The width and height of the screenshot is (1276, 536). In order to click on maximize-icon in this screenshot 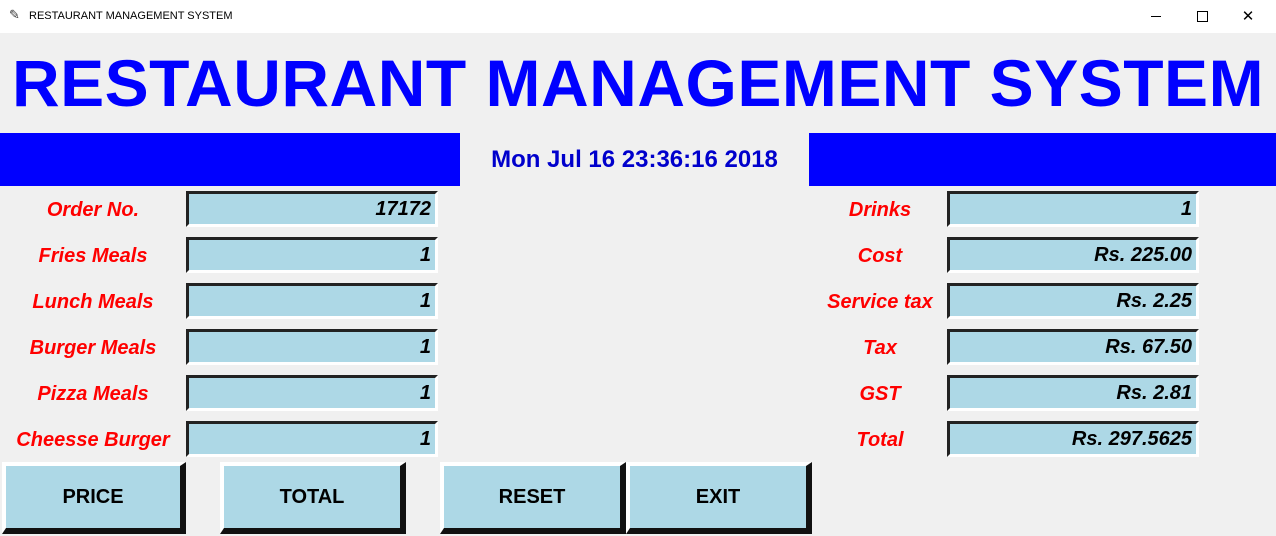, I will do `click(1202, 16)`.